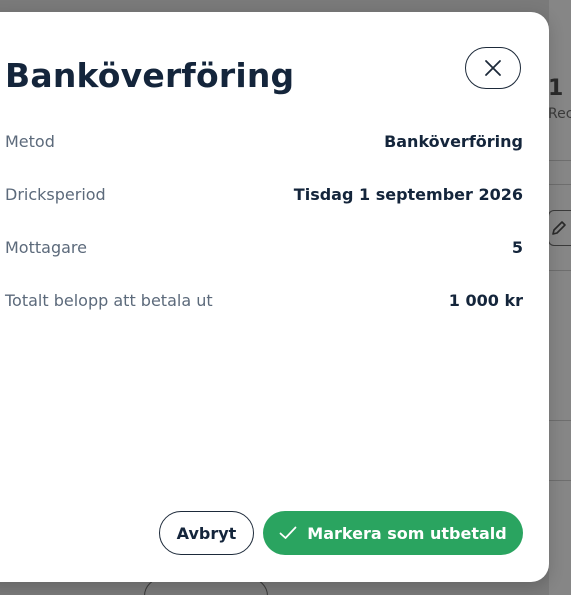 This screenshot has height=595, width=571. Describe the element at coordinates (46, 247) in the screenshot. I see `detail-label: Mottagare` at that location.